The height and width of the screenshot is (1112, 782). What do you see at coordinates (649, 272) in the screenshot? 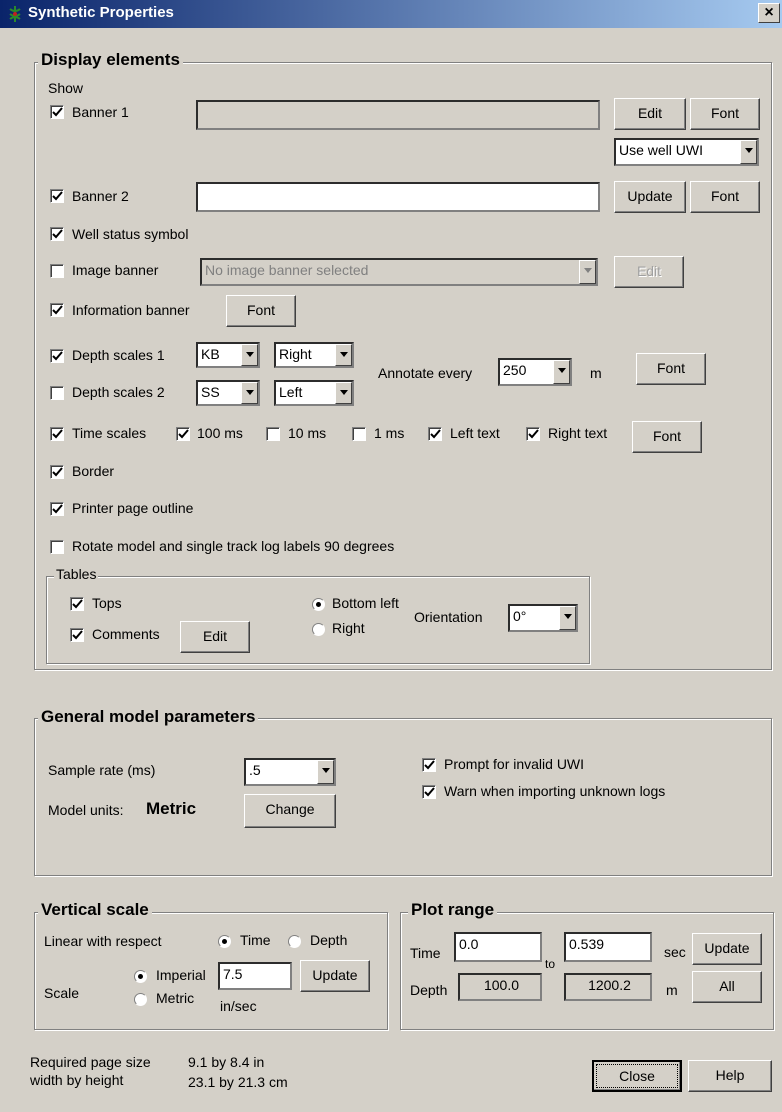
I see `image-banner-edit-button: Edit` at bounding box center [649, 272].